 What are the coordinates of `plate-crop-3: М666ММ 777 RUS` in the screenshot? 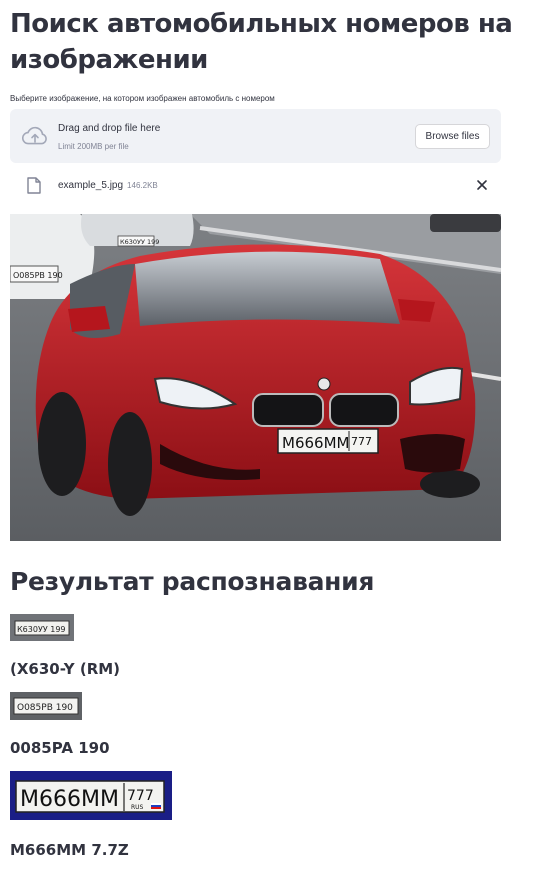 It's located at (91, 795).